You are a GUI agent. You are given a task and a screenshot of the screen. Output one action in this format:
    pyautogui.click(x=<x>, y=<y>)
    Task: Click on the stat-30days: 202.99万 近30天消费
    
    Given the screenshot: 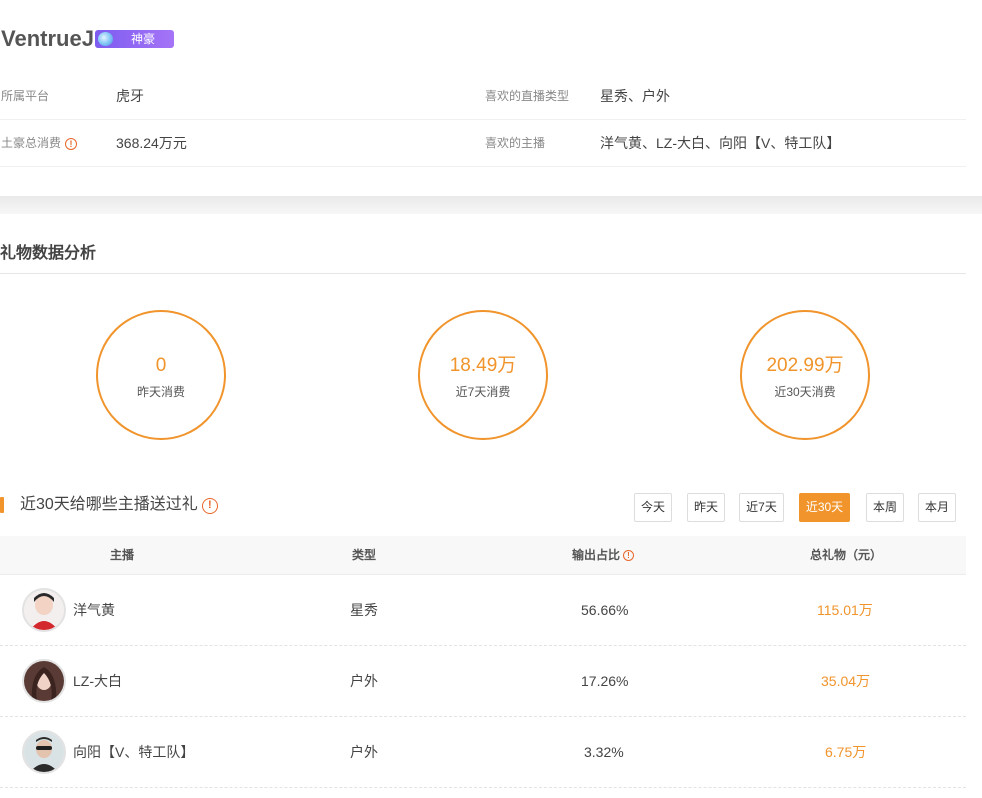 What is the action you would take?
    pyautogui.click(x=805, y=375)
    